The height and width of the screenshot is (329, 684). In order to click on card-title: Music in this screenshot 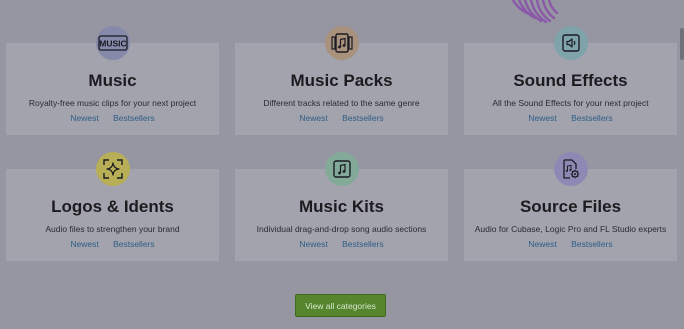, I will do `click(112, 80)`.